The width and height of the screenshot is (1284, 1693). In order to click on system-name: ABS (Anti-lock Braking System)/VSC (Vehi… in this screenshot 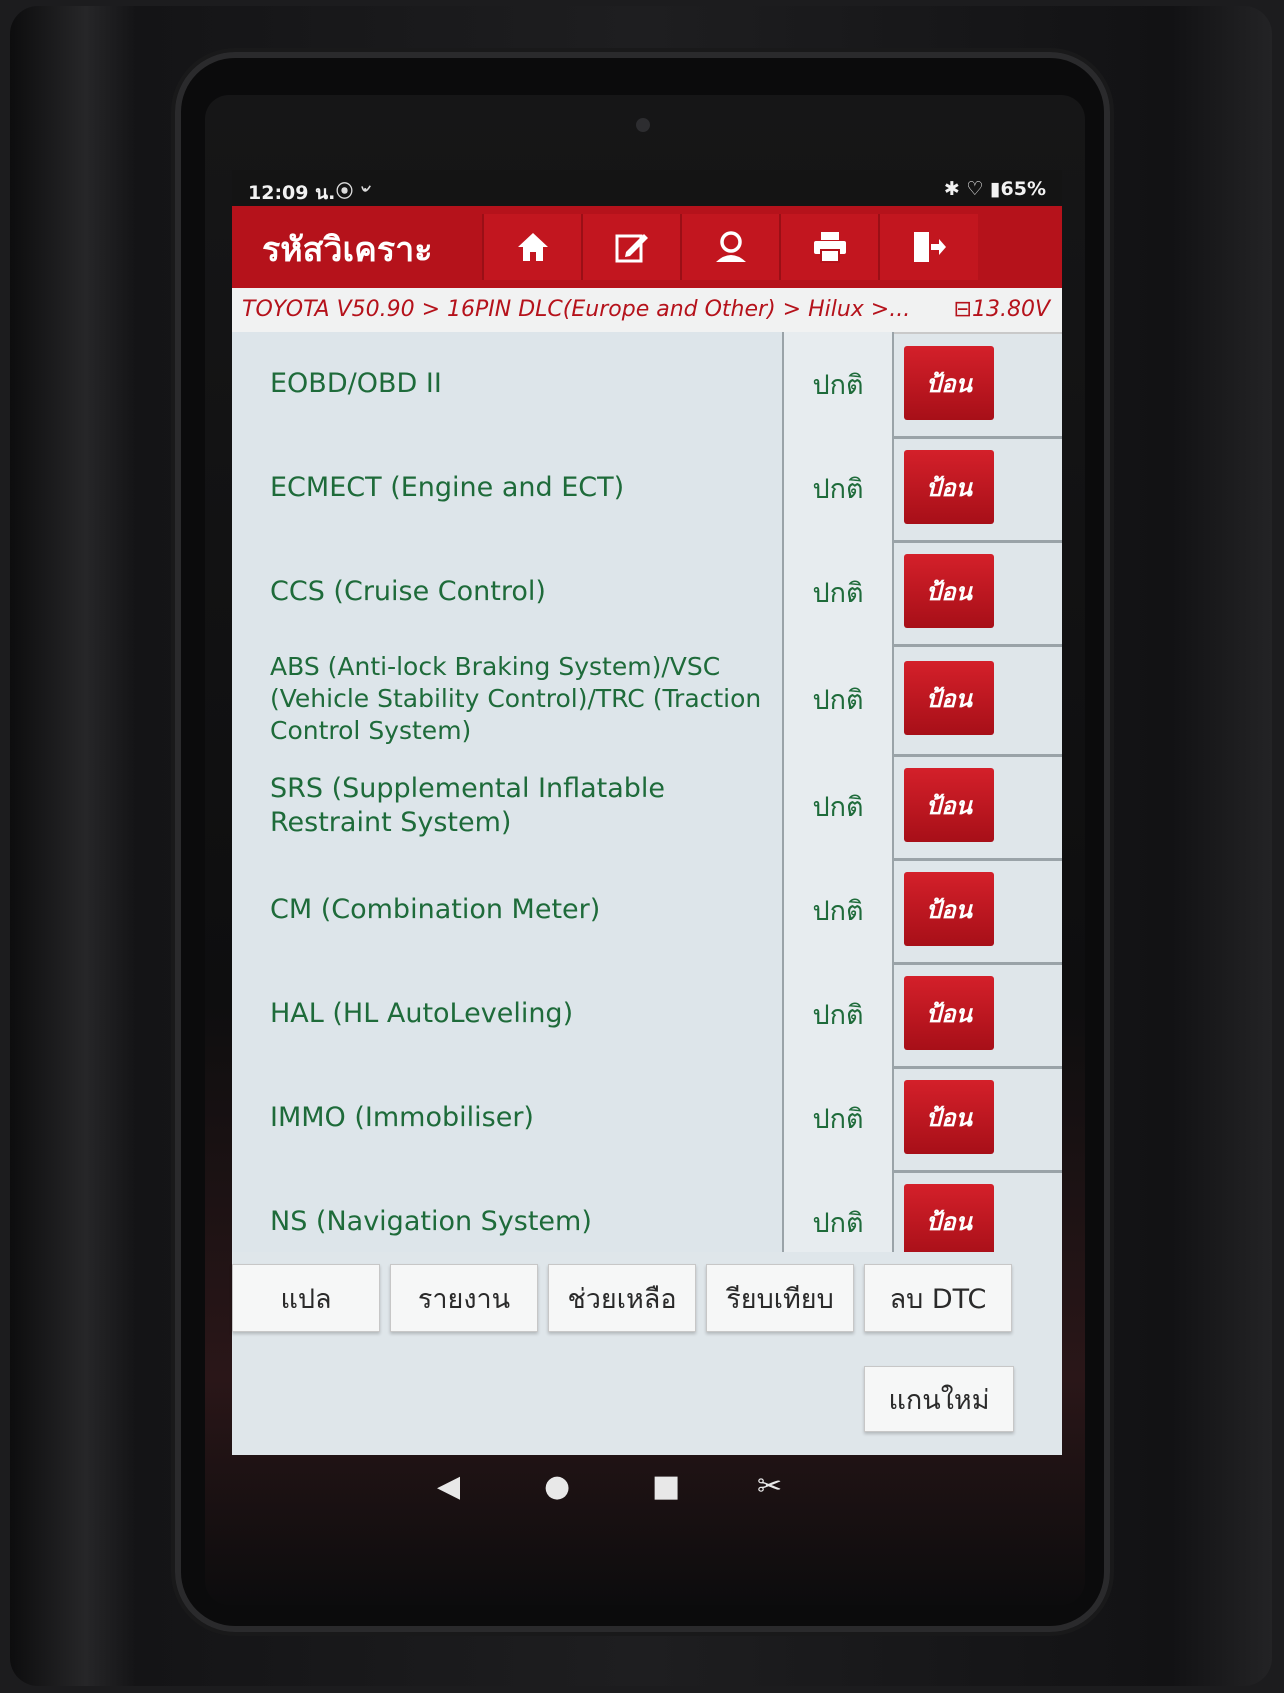, I will do `click(516, 698)`.